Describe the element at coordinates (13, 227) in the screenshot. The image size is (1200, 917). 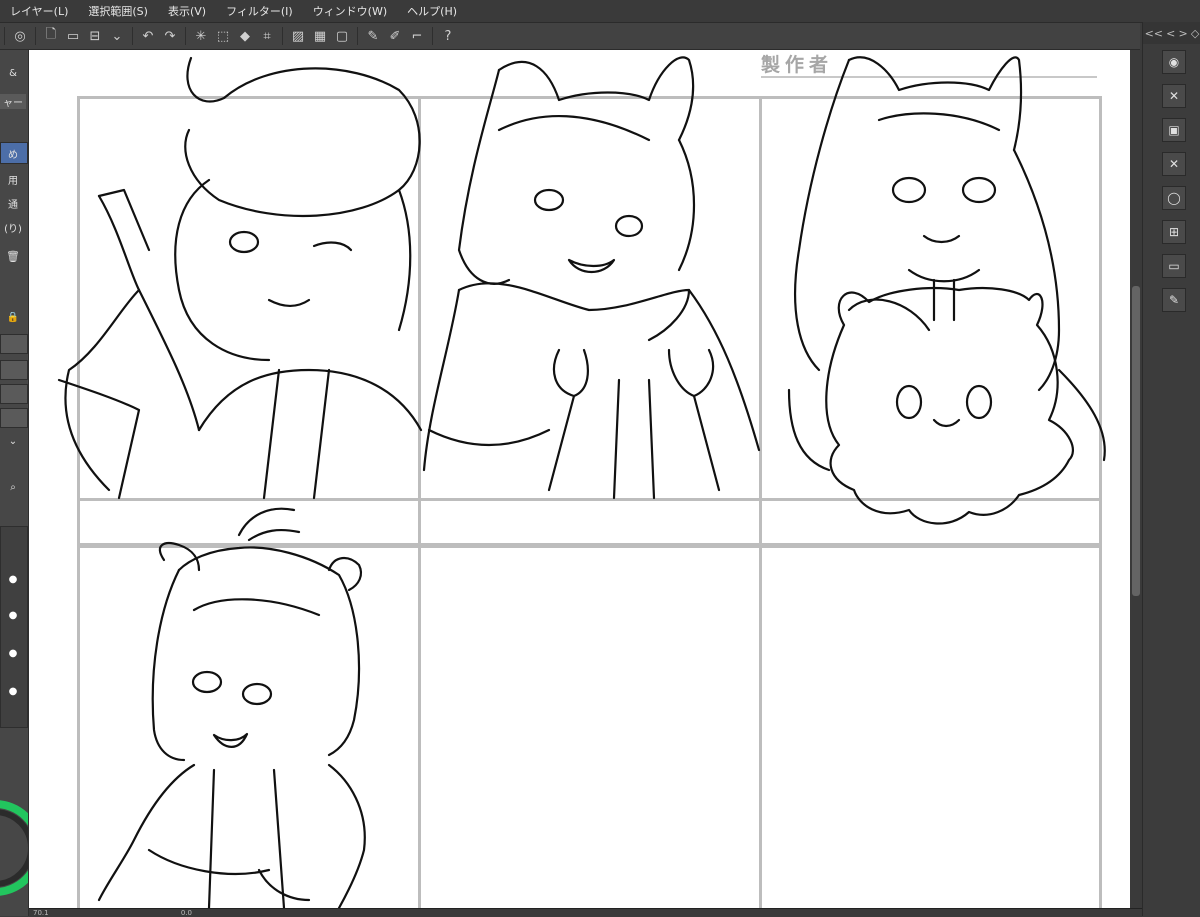
I see `tool-label: (り)` at that location.